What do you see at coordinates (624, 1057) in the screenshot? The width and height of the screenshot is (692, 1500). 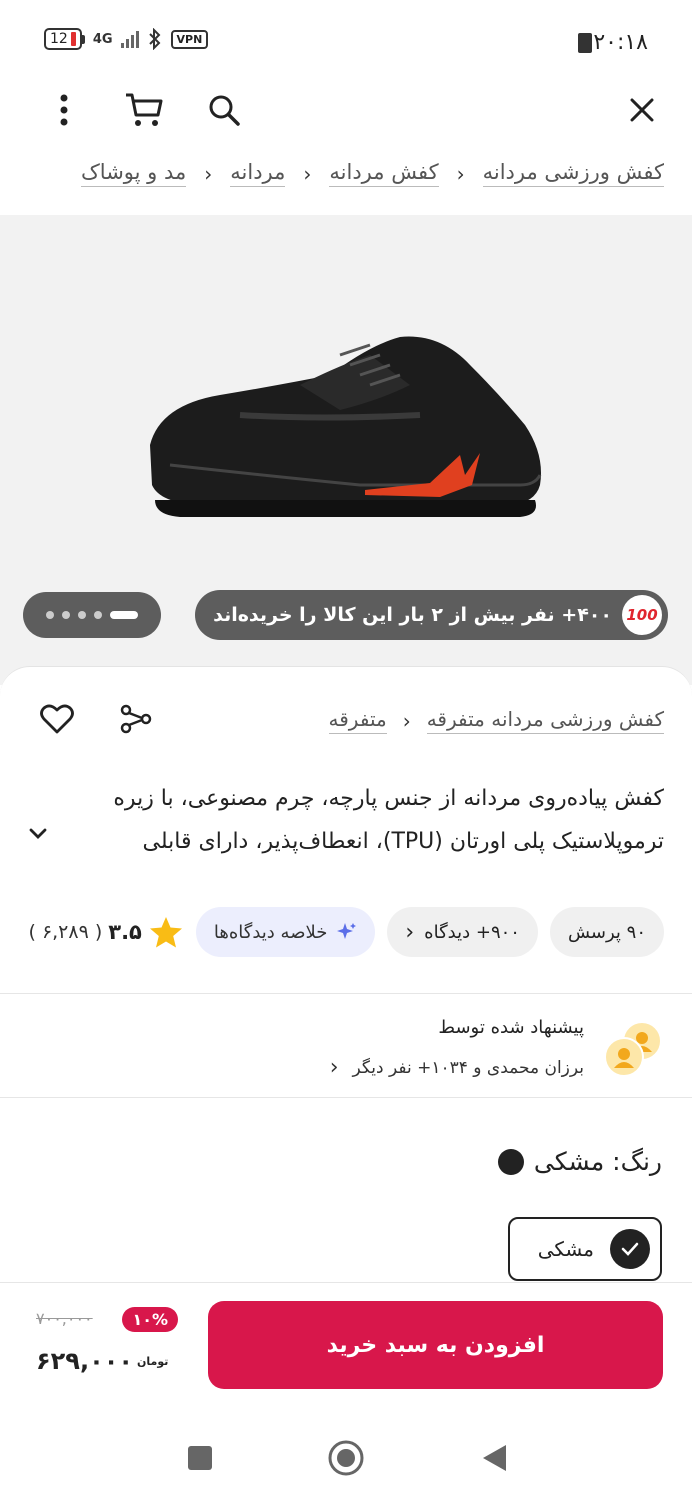 I see `avatar` at bounding box center [624, 1057].